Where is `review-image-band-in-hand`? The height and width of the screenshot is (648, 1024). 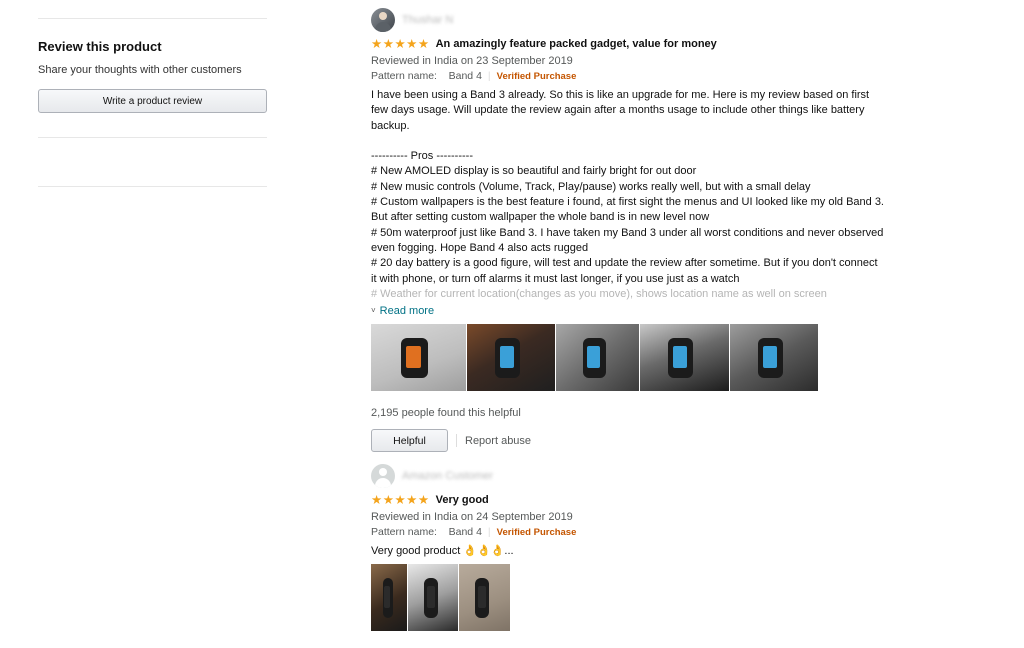 review-image-band-in-hand is located at coordinates (597, 358).